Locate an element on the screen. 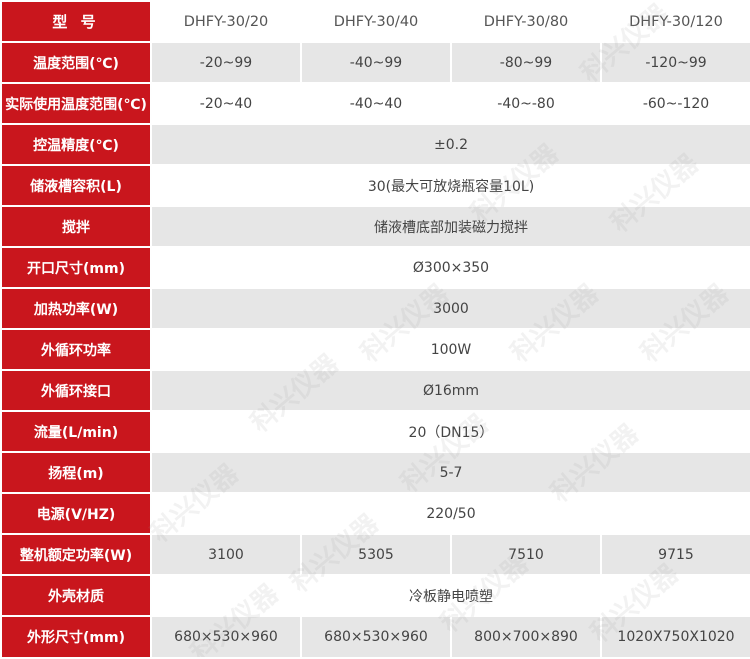 This screenshot has height=659, width=750. spec-value: -20~40 is located at coordinates (226, 103).